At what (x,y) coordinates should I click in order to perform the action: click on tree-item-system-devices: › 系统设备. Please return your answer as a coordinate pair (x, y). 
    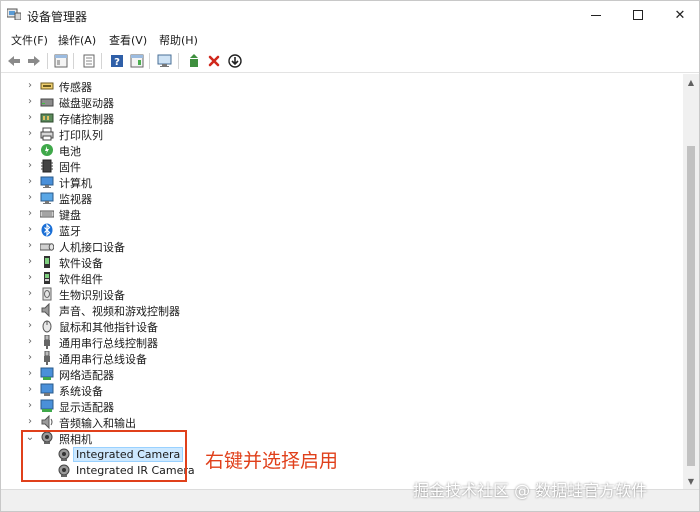
    Looking at the image, I should click on (201, 390).